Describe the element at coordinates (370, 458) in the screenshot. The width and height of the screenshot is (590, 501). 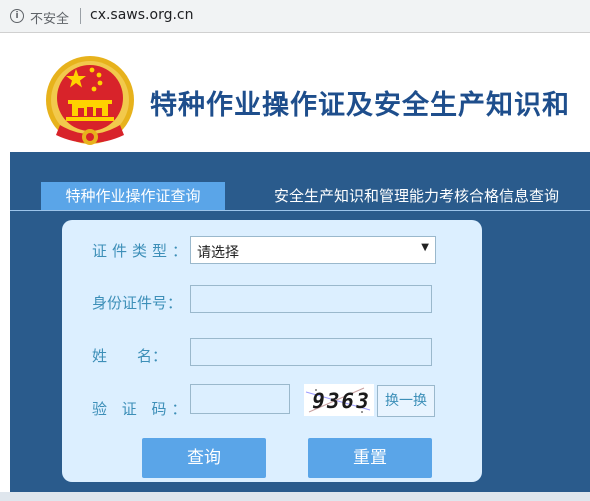
I see `reset-button: 重置` at that location.